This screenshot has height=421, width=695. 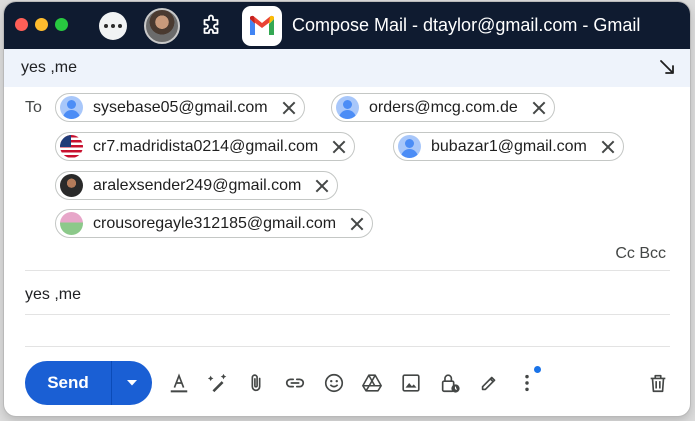 I want to click on recipient-email: orders@mcg.com.de, so click(x=443, y=107).